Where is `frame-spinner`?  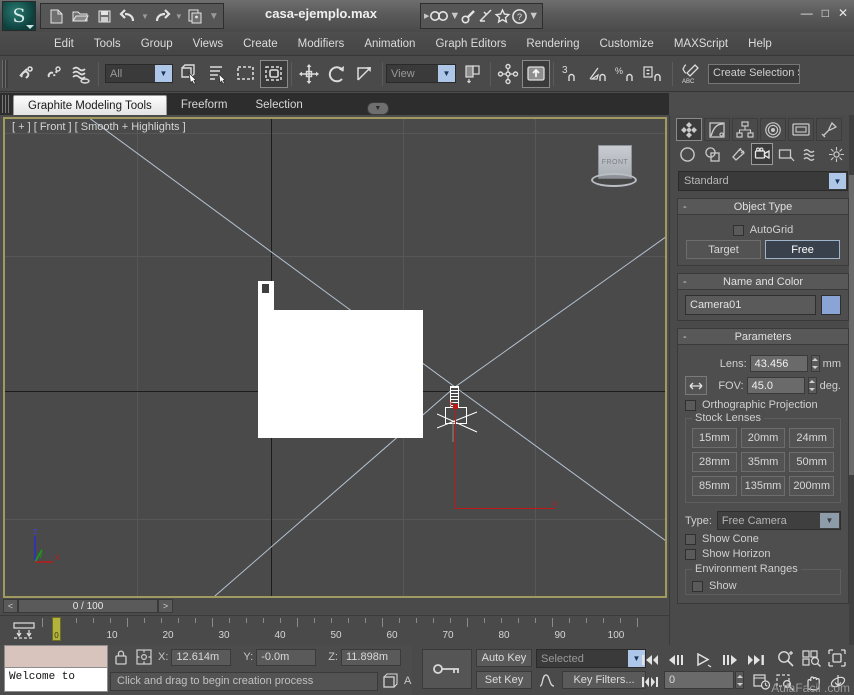 frame-spinner is located at coordinates (739, 680).